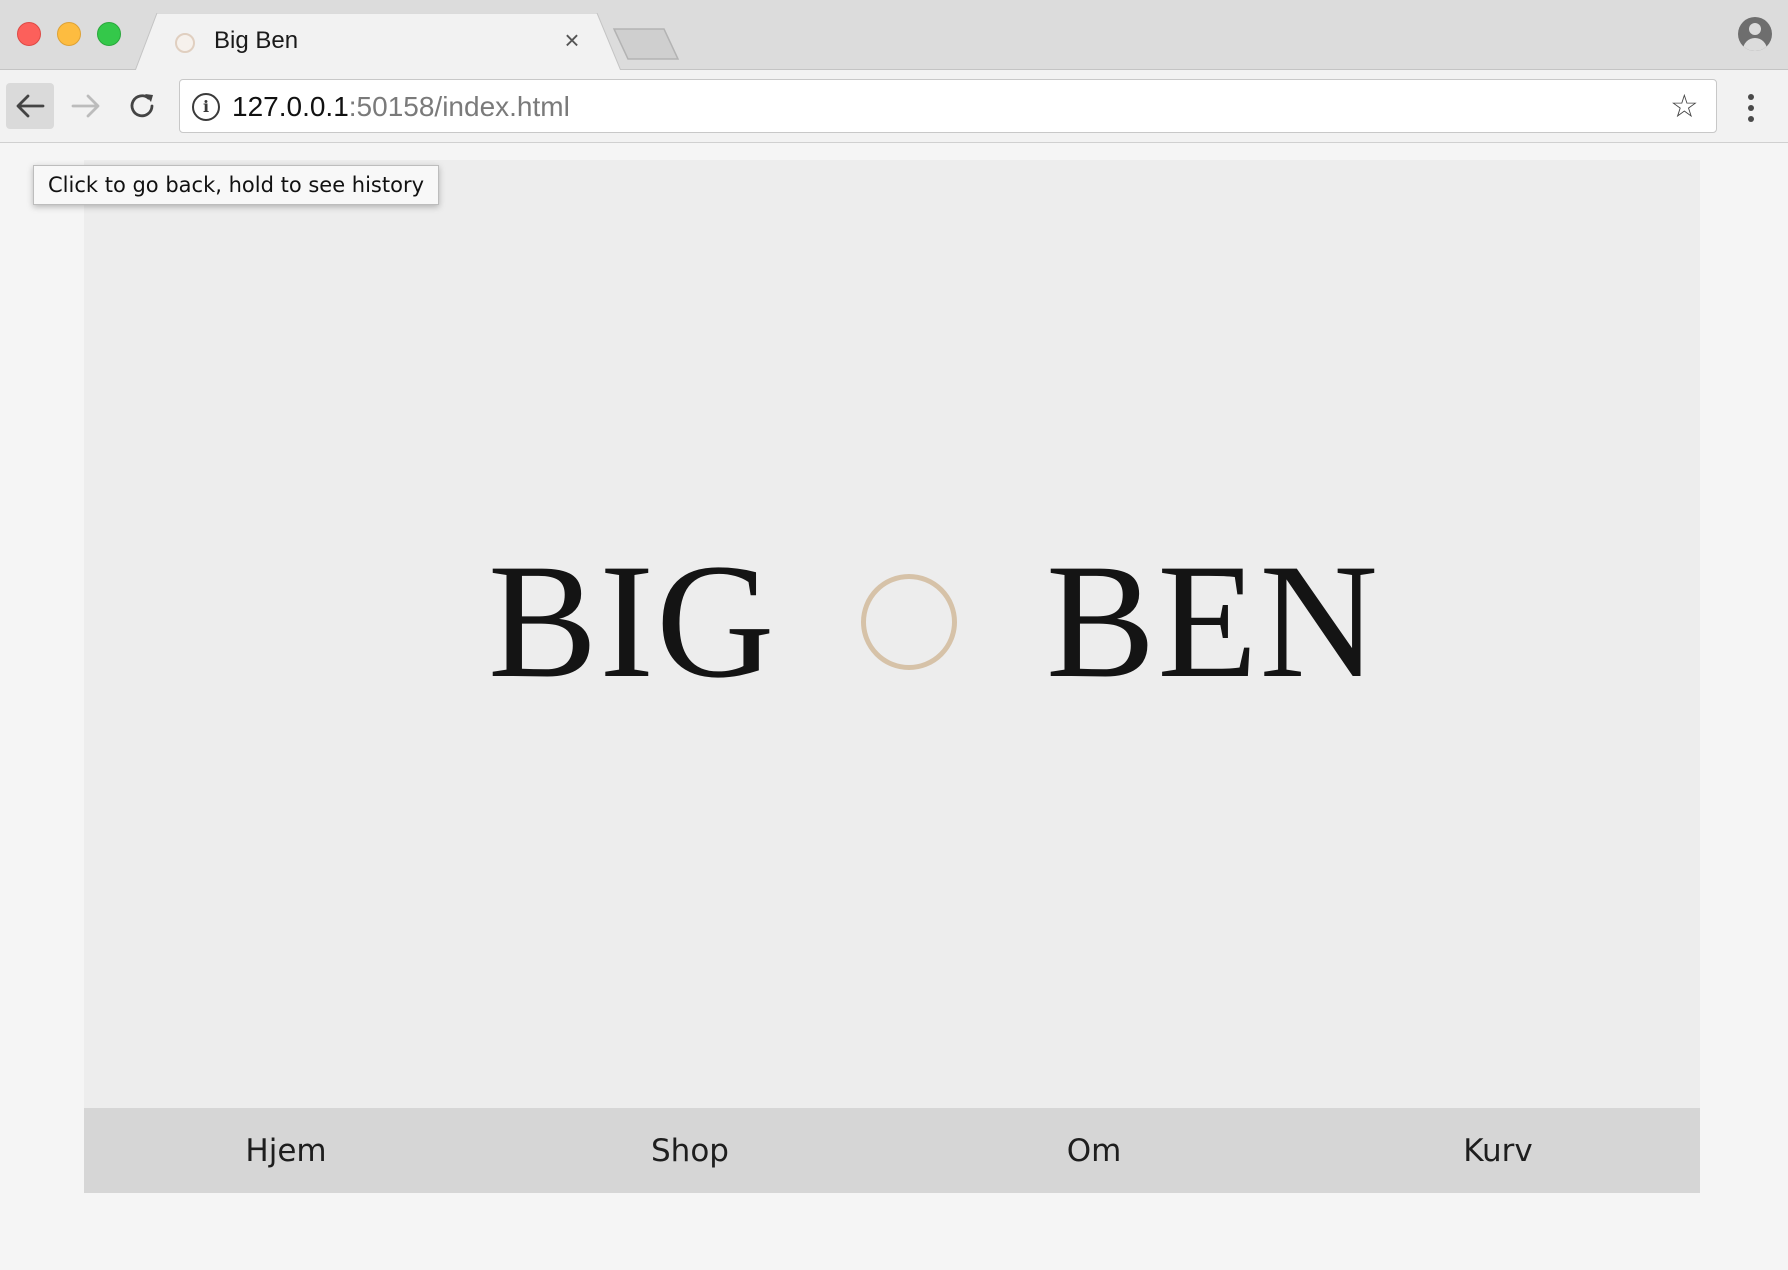 The height and width of the screenshot is (1270, 1788). What do you see at coordinates (109, 34) in the screenshot?
I see `window-maximize-button` at bounding box center [109, 34].